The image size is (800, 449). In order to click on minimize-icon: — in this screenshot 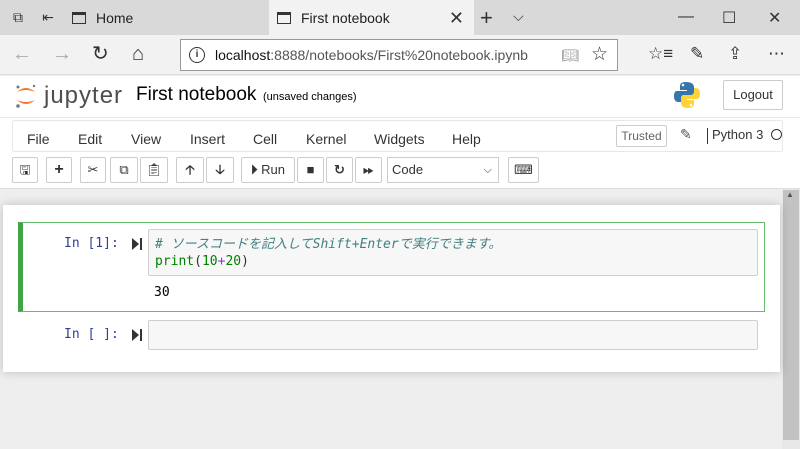, I will do `click(686, 17)`.